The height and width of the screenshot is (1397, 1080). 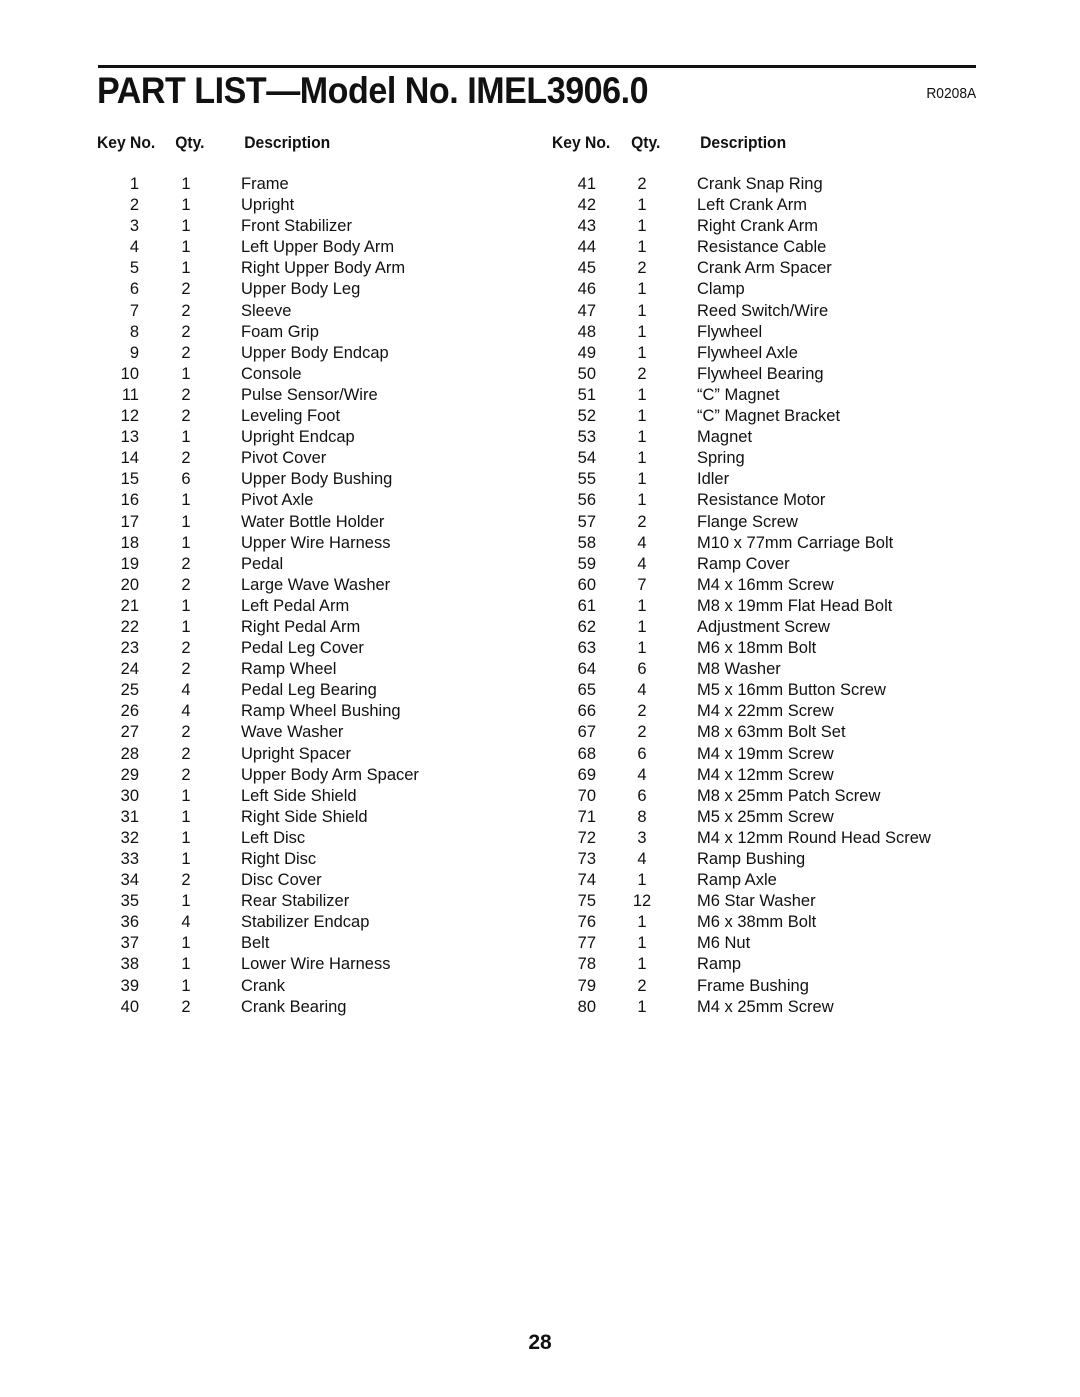 I want to click on part-row: 43 1 Right Crank Arm, so click(x=767, y=226).